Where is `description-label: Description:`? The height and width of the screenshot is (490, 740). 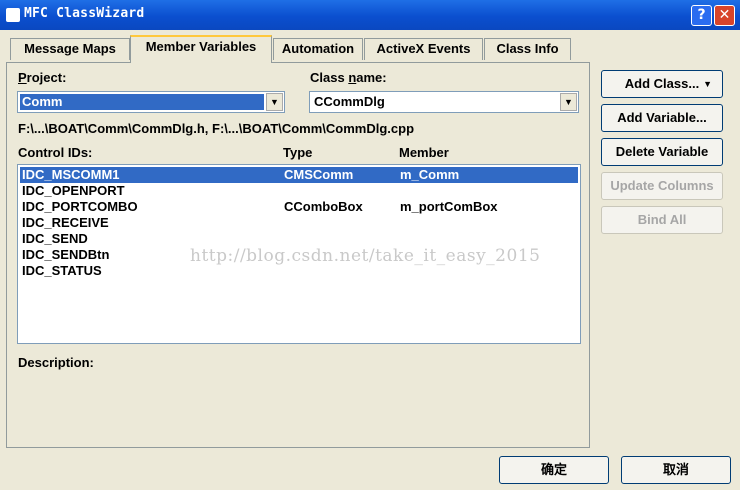 description-label: Description: is located at coordinates (56, 362).